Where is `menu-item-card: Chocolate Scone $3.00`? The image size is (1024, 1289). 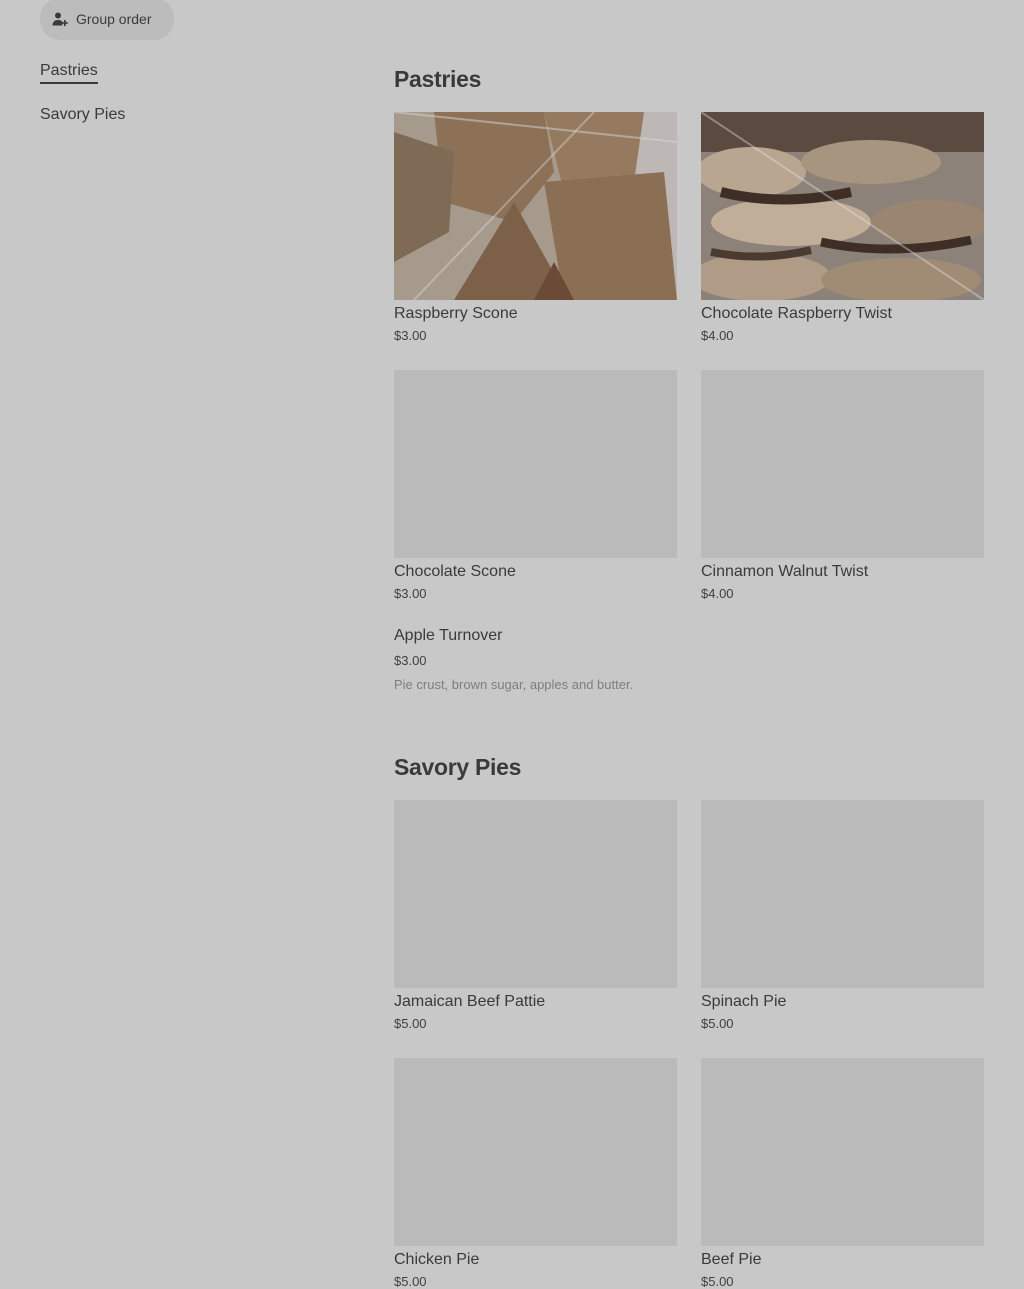
menu-item-card: Chocolate Scone $3.00 is located at coordinates (535, 485).